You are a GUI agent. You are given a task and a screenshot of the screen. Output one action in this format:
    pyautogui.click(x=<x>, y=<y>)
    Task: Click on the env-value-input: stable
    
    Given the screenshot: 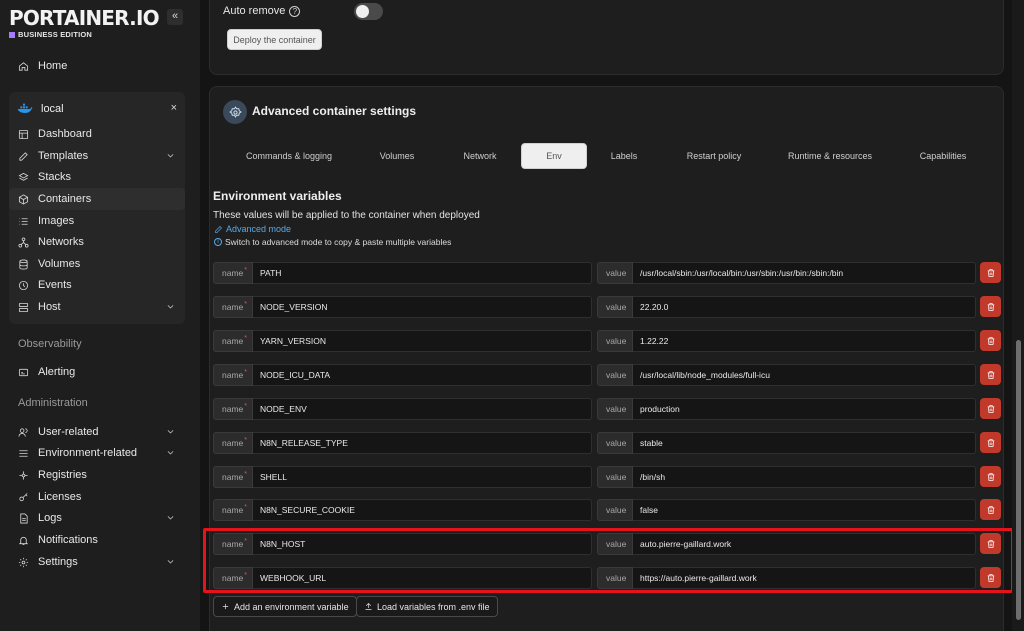 What is the action you would take?
    pyautogui.click(x=804, y=443)
    